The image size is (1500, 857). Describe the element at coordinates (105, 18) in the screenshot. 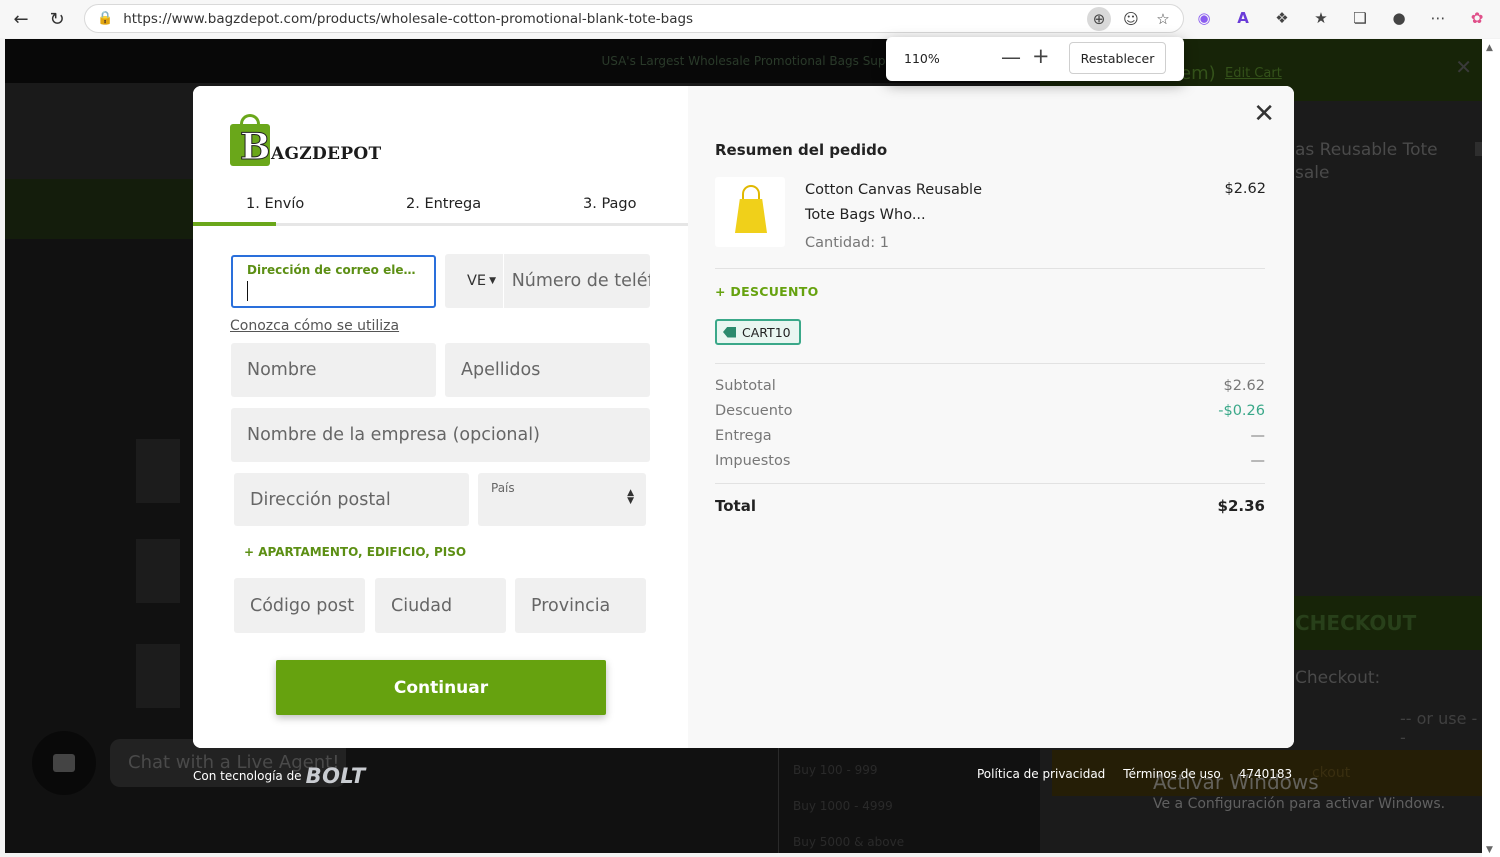

I see `lock-icon: 🔒` at that location.